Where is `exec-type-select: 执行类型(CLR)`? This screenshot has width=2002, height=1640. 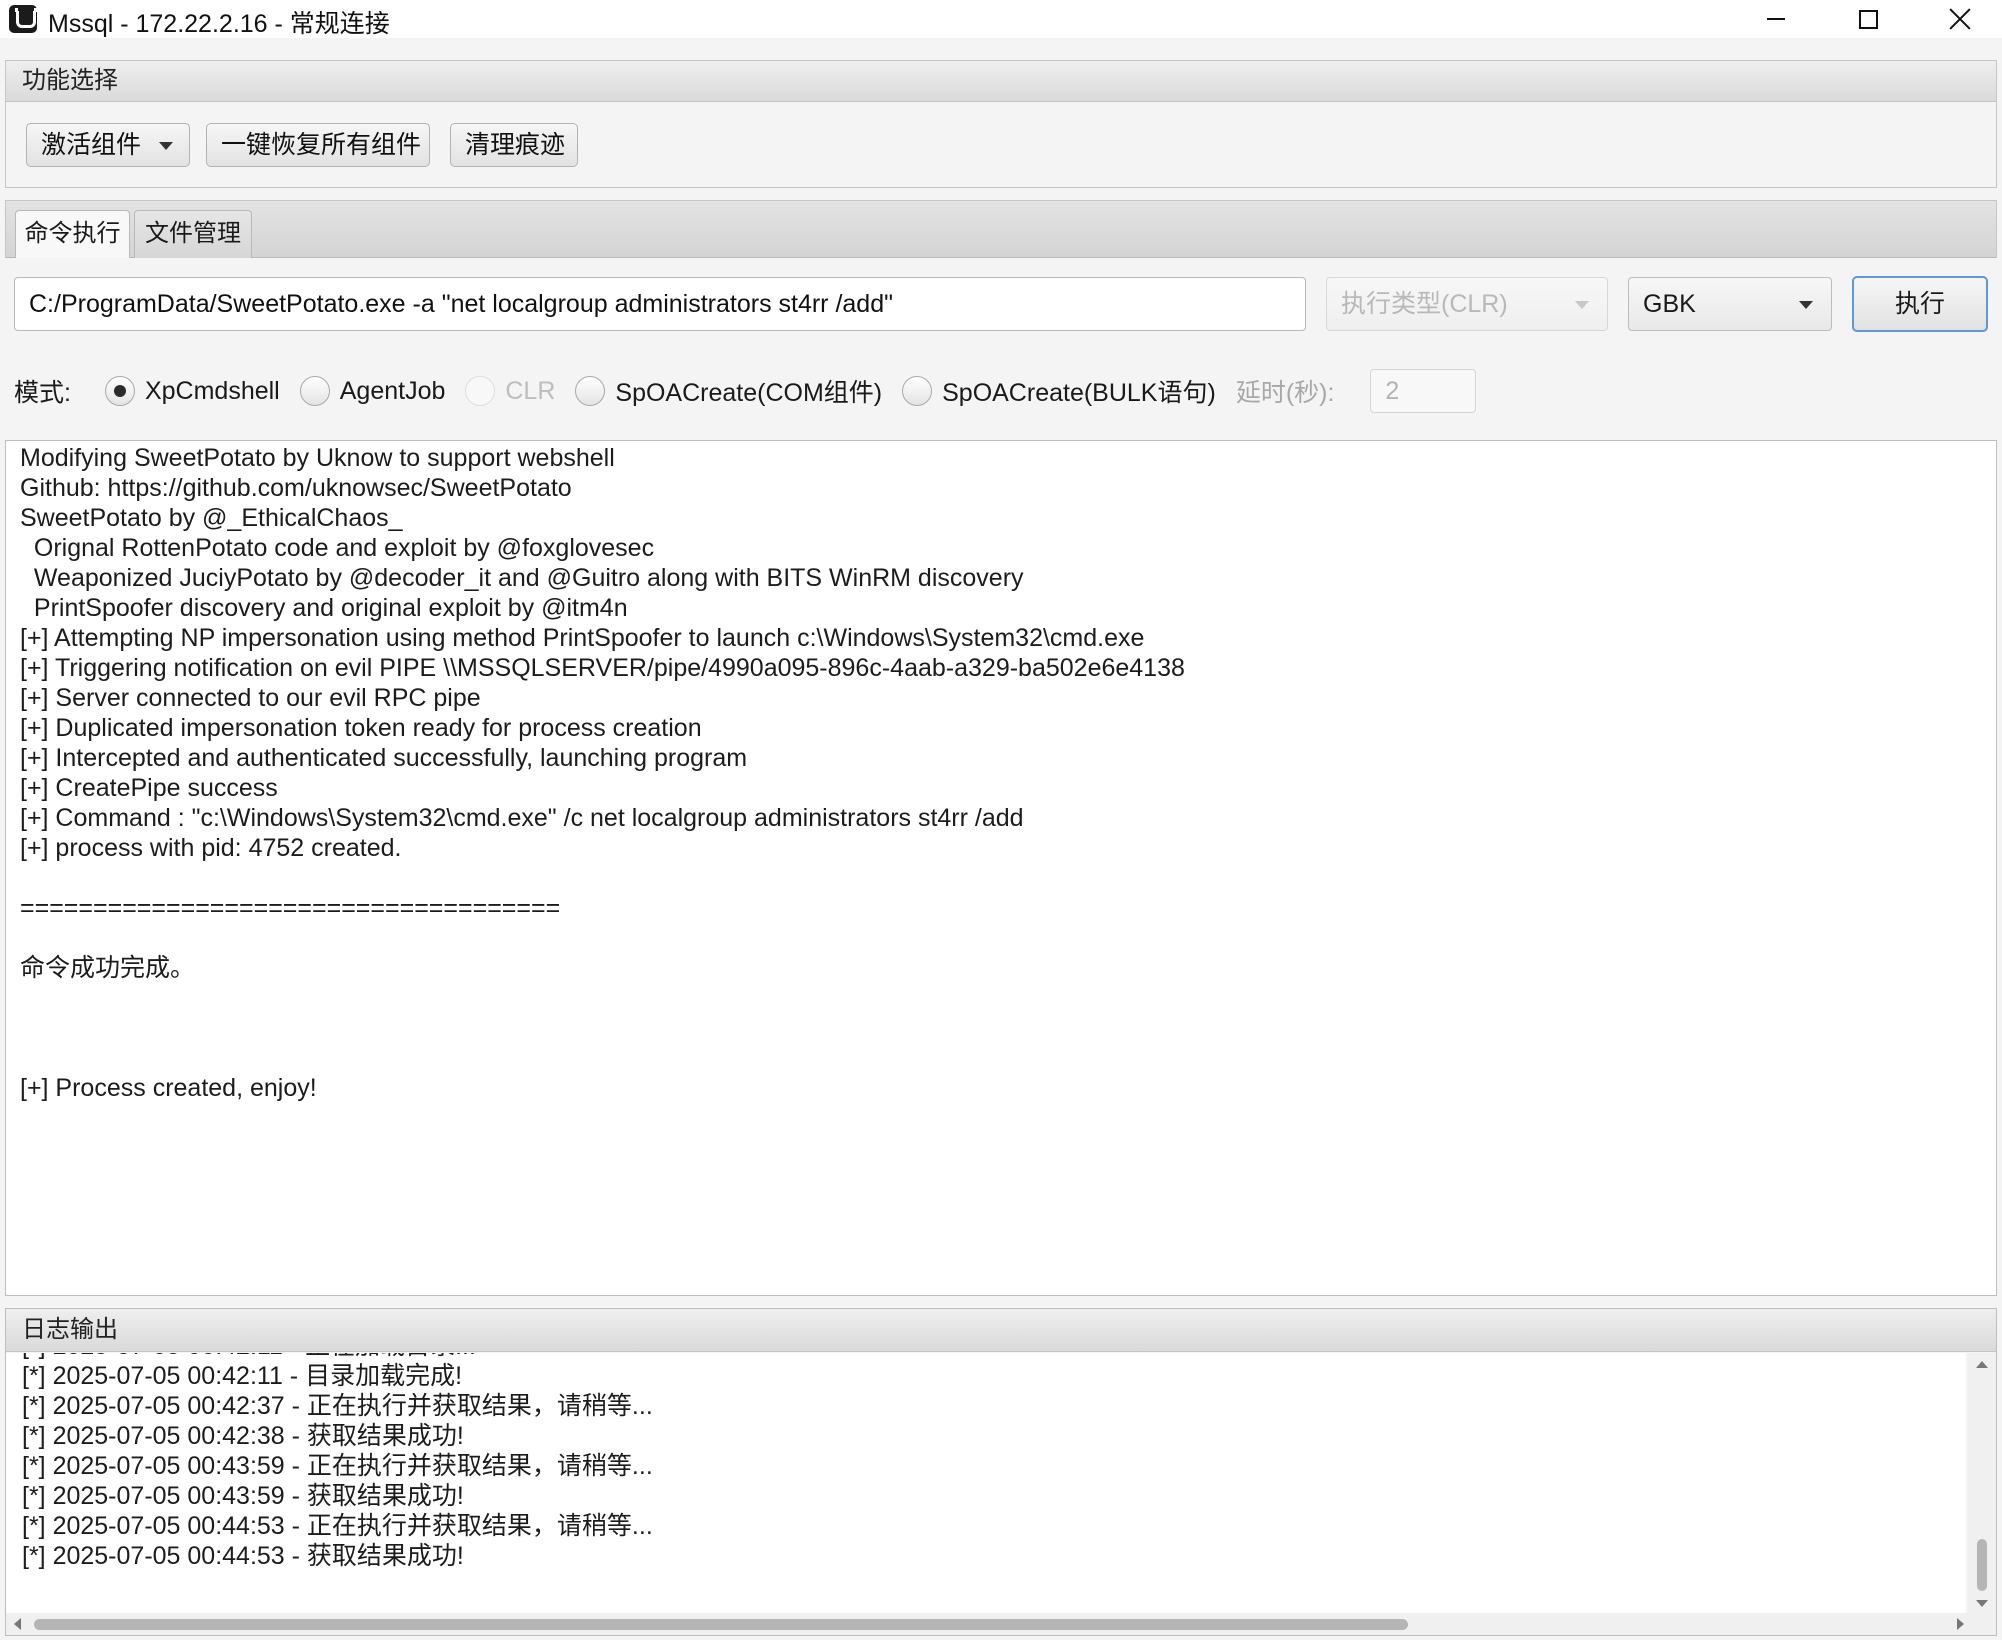 exec-type-select: 执行类型(CLR) is located at coordinates (1467, 304).